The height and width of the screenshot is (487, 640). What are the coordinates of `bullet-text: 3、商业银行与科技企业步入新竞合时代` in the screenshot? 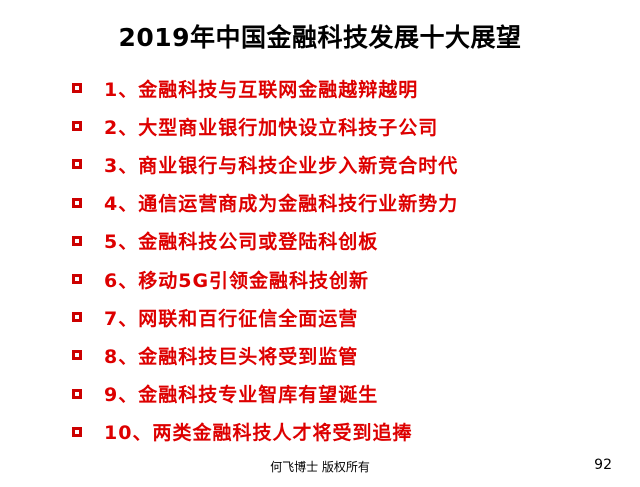 It's located at (281, 165).